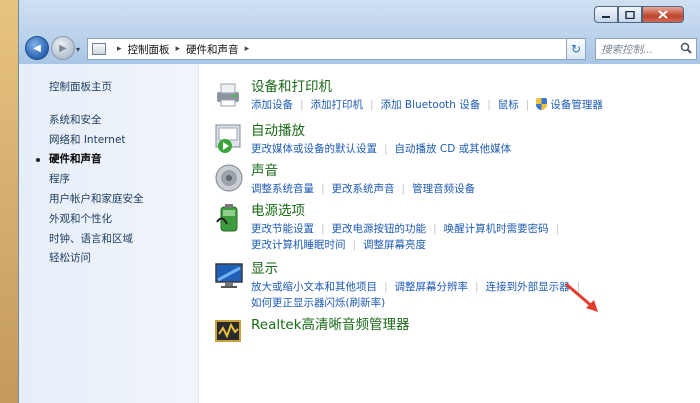 The width and height of the screenshot is (700, 403). Describe the element at coordinates (229, 94) in the screenshot. I see `printer-icon` at that location.